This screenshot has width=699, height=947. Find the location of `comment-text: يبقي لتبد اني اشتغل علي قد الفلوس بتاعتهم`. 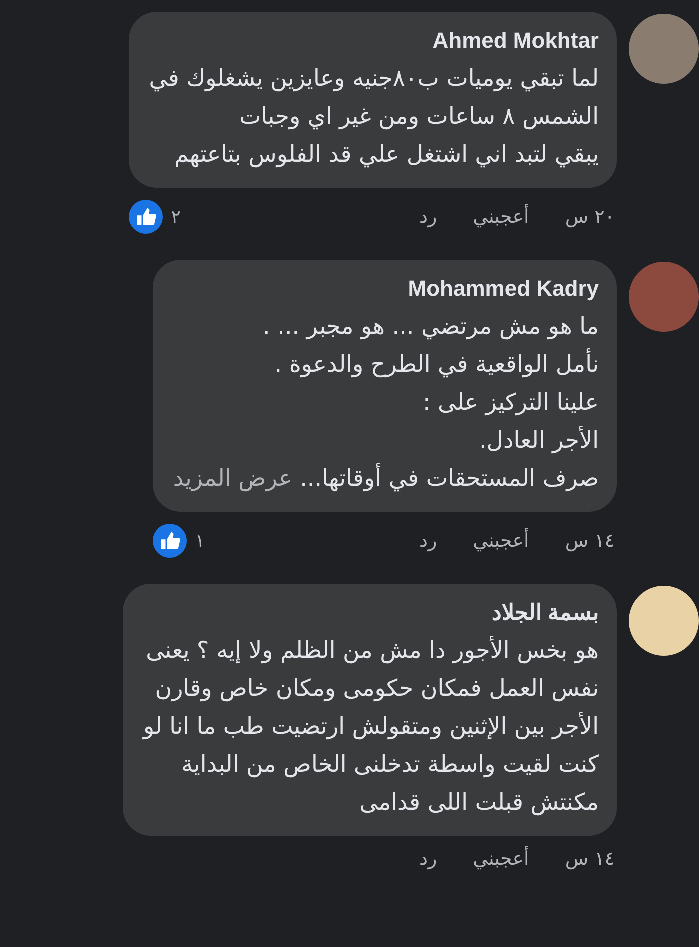

comment-text: يبقي لتبد اني اشتغل علي قد الفلوس بتاعتهم is located at coordinates (386, 155).